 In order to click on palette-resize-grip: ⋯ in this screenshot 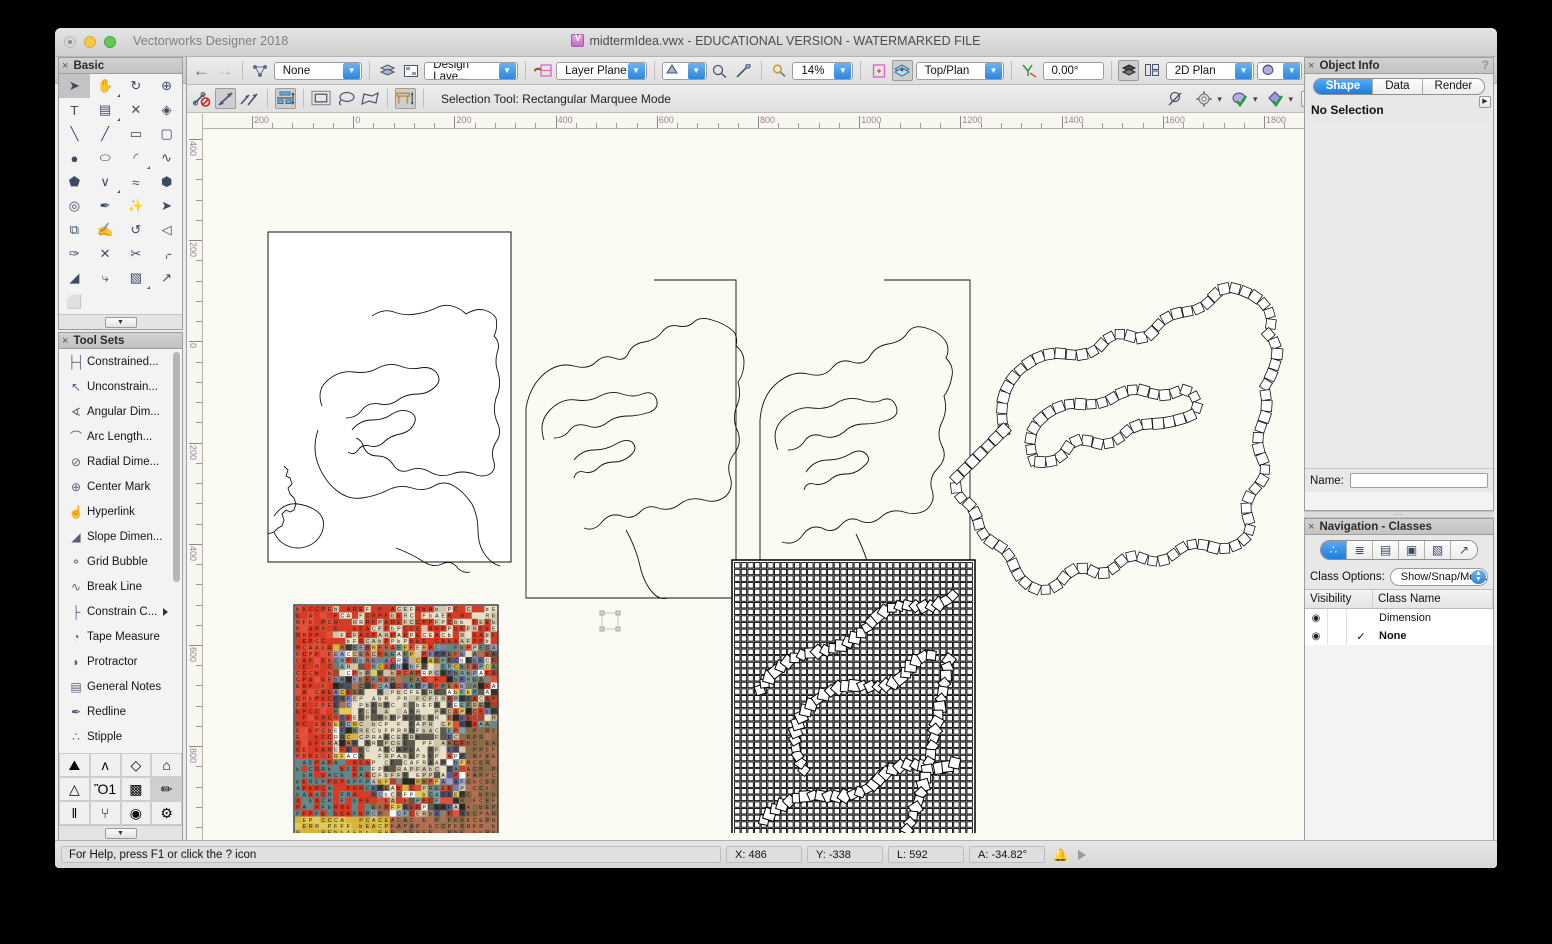, I will do `click(1399, 514)`.